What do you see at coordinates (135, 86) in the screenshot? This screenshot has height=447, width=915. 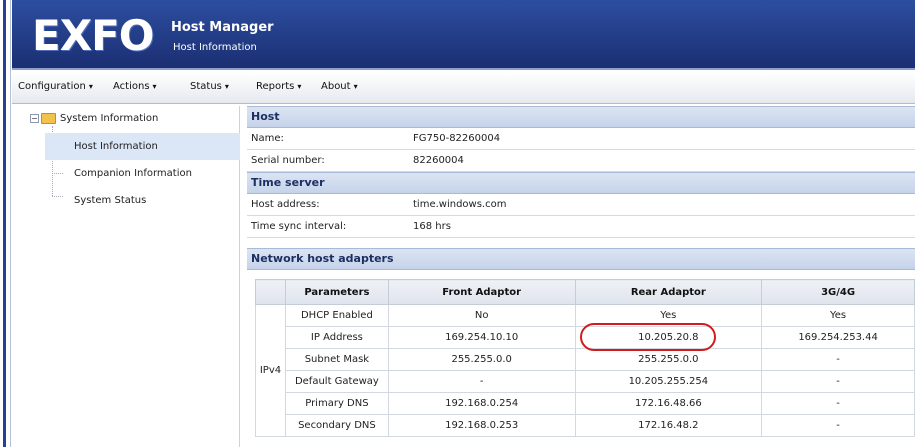 I see `menu-actions: Actions ▾` at bounding box center [135, 86].